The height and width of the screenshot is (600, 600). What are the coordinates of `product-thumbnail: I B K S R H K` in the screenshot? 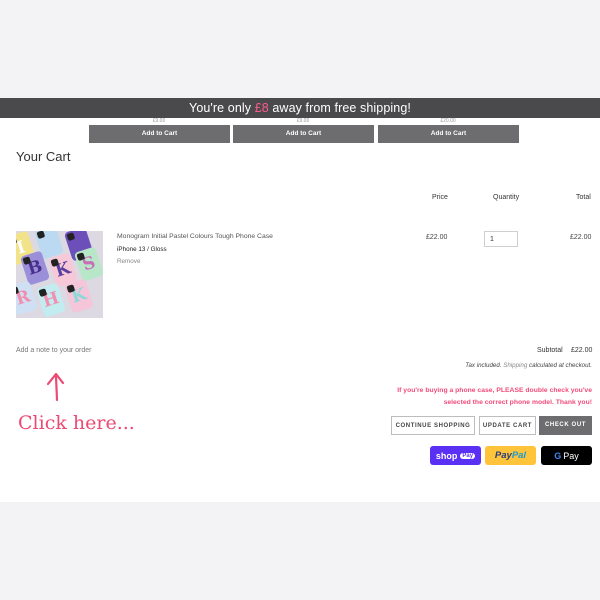 It's located at (59, 274).